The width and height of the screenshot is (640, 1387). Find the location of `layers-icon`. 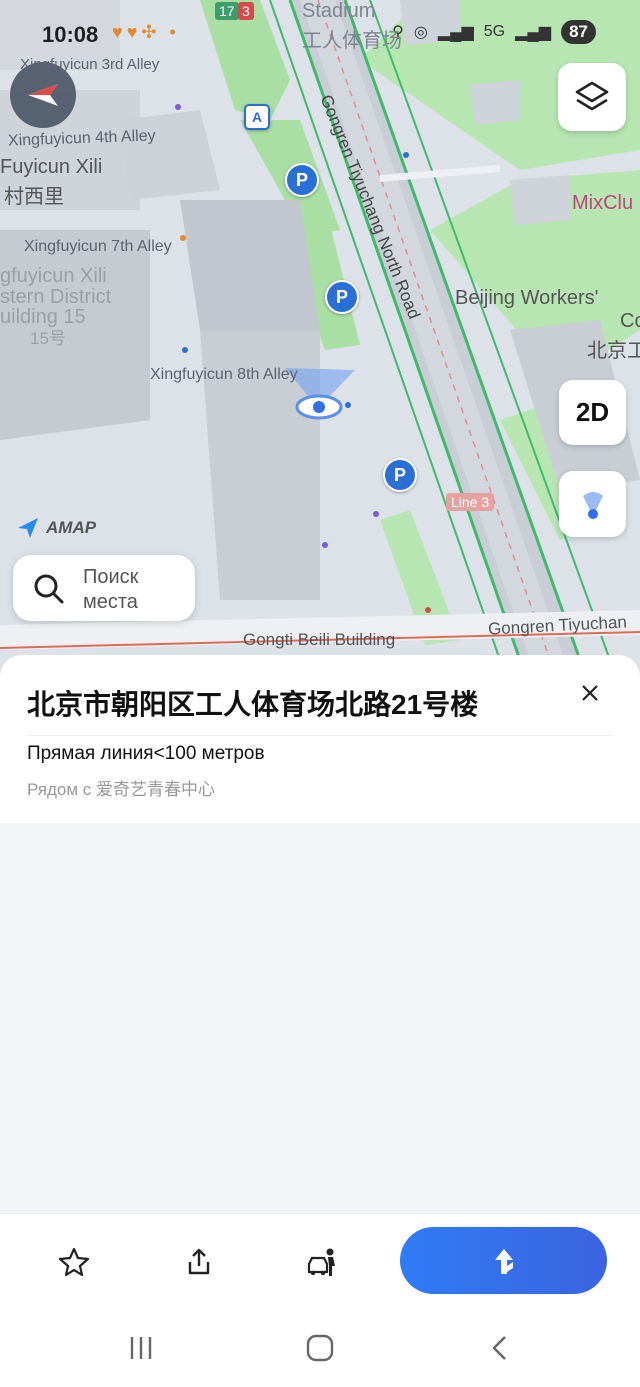

layers-icon is located at coordinates (592, 96).